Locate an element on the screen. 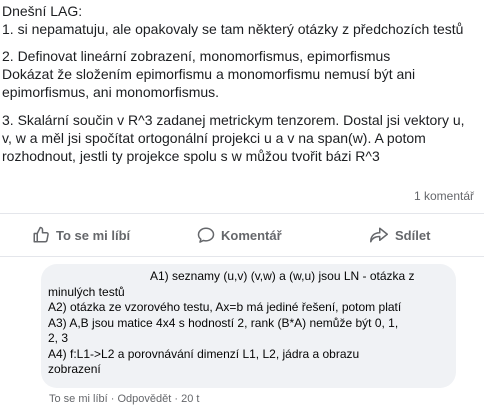 The image size is (484, 406). comment-line: zobrazení is located at coordinates (74, 369).